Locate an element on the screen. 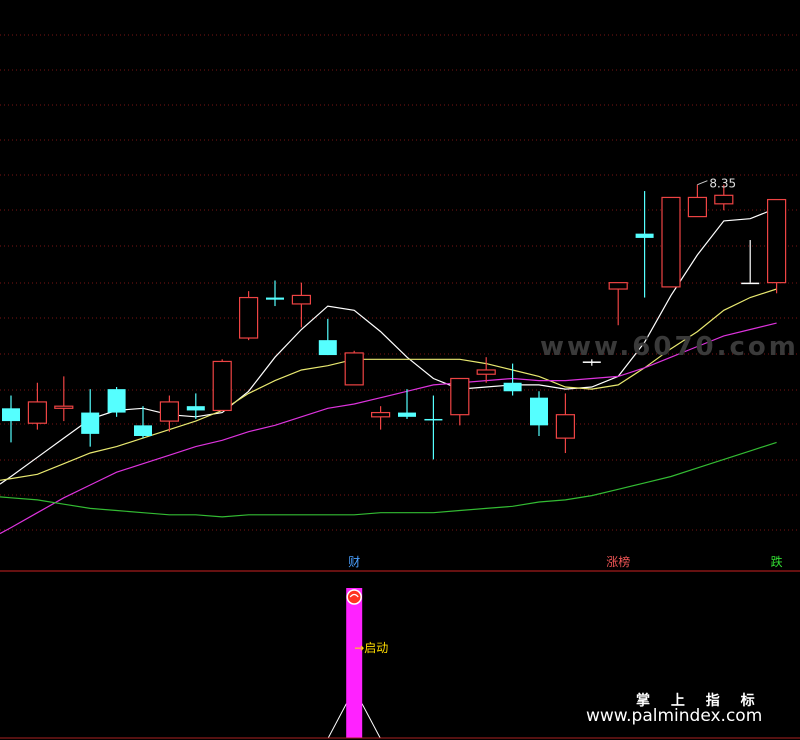 The height and width of the screenshot is (740, 800). ma-line is located at coordinates (388, 479).